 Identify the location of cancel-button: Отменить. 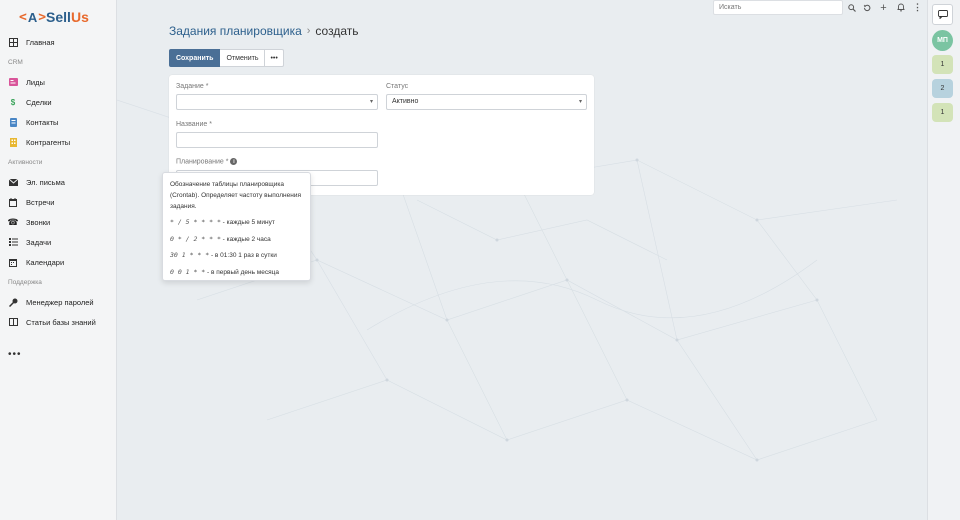
(243, 58).